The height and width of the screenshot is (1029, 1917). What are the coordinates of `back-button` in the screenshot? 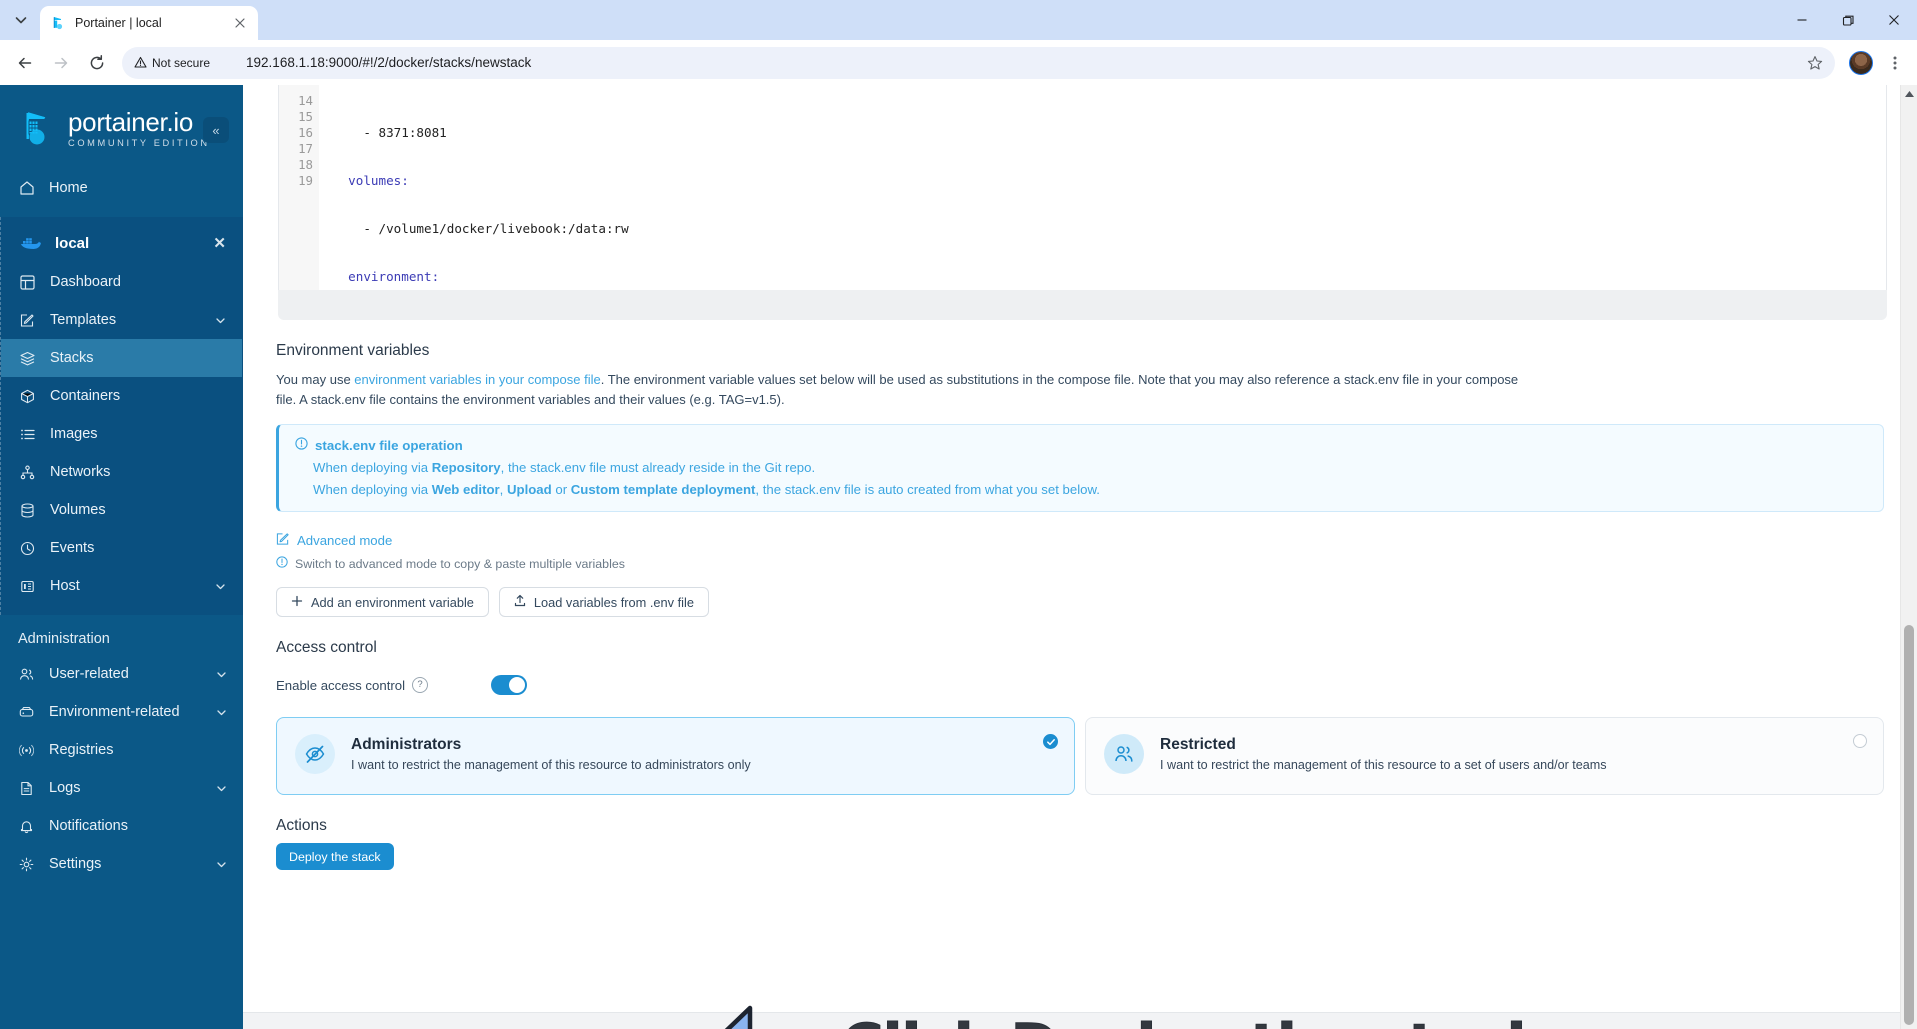 It's located at (25, 63).